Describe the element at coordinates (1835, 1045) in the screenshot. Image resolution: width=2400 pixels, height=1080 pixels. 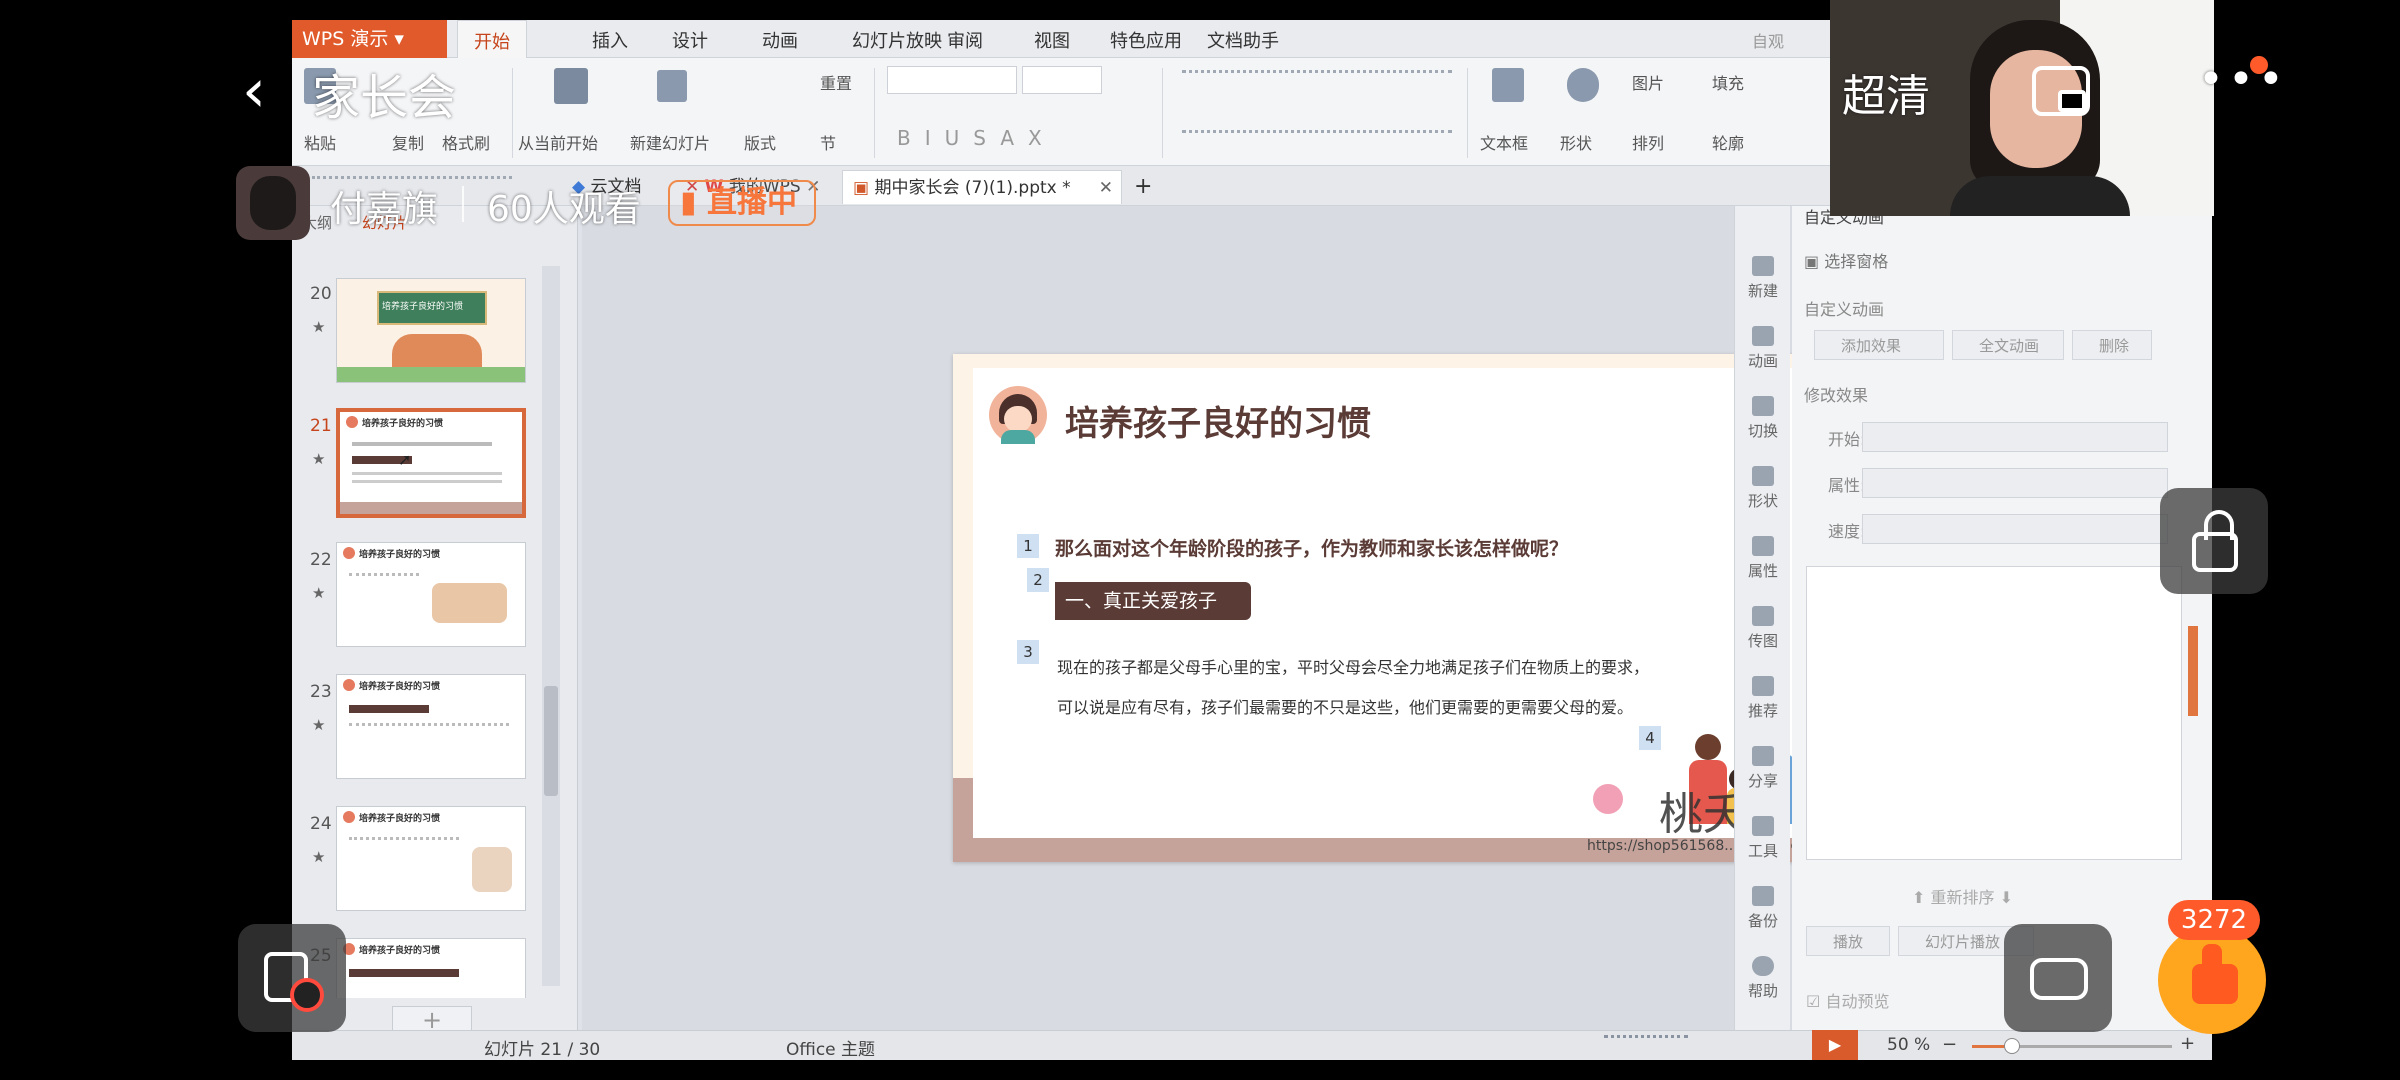
I see `slideshow-play-icon: ▶` at that location.